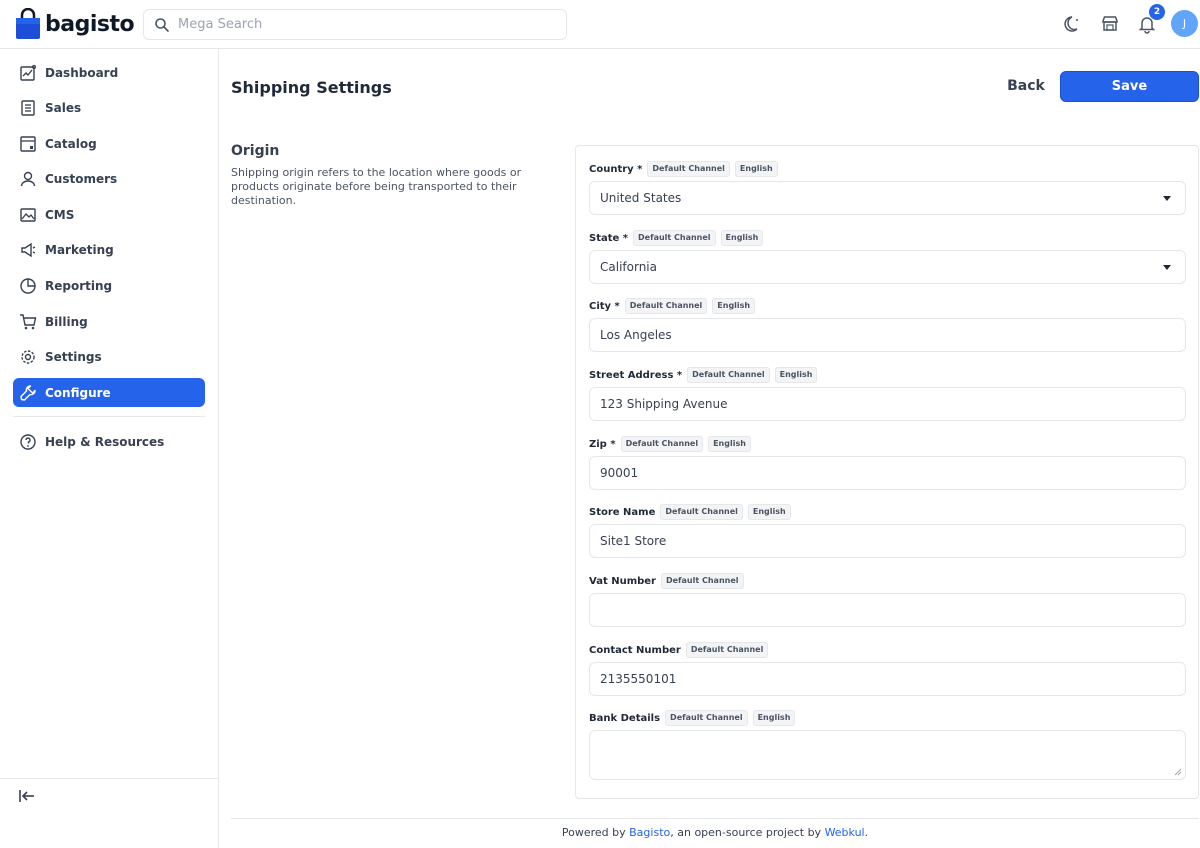 The image size is (1200, 848). What do you see at coordinates (78, 392) in the screenshot?
I see `sidebar-item-label: Configure` at bounding box center [78, 392].